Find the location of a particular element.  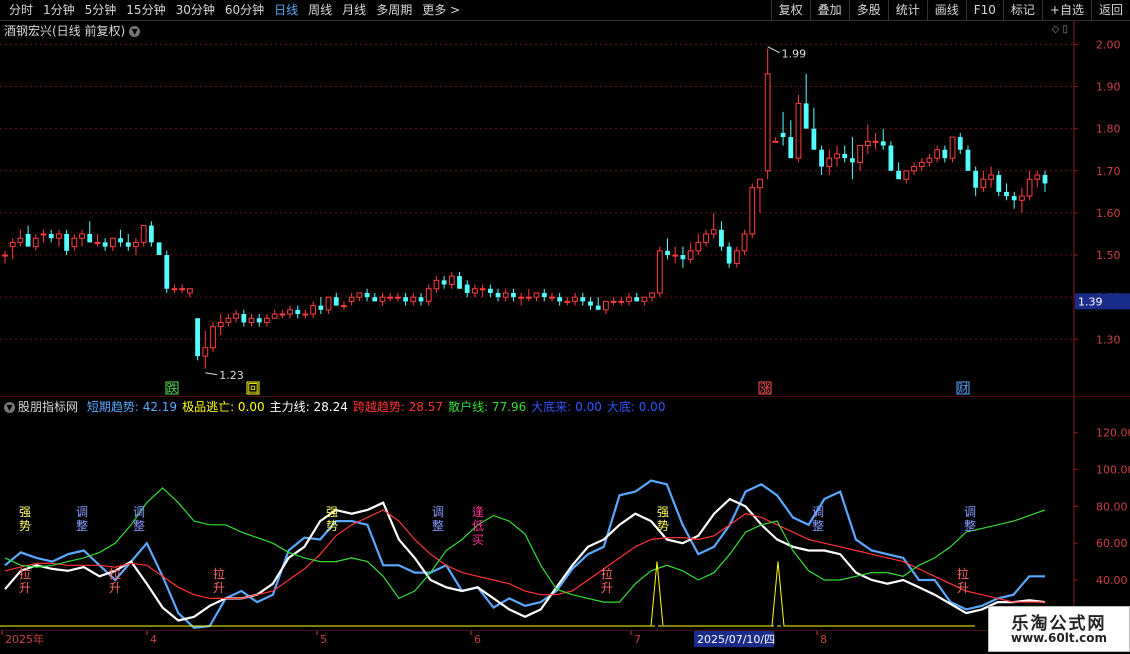

signal-annotation-char: 低 is located at coordinates (478, 526).